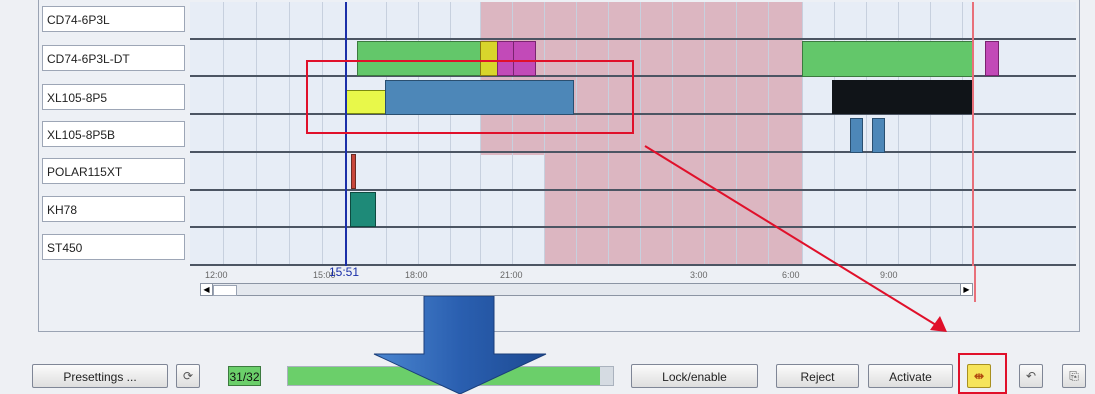 Image resolution: width=1095 pixels, height=394 pixels. Describe the element at coordinates (817, 376) in the screenshot. I see `reject-button: Reject` at that location.